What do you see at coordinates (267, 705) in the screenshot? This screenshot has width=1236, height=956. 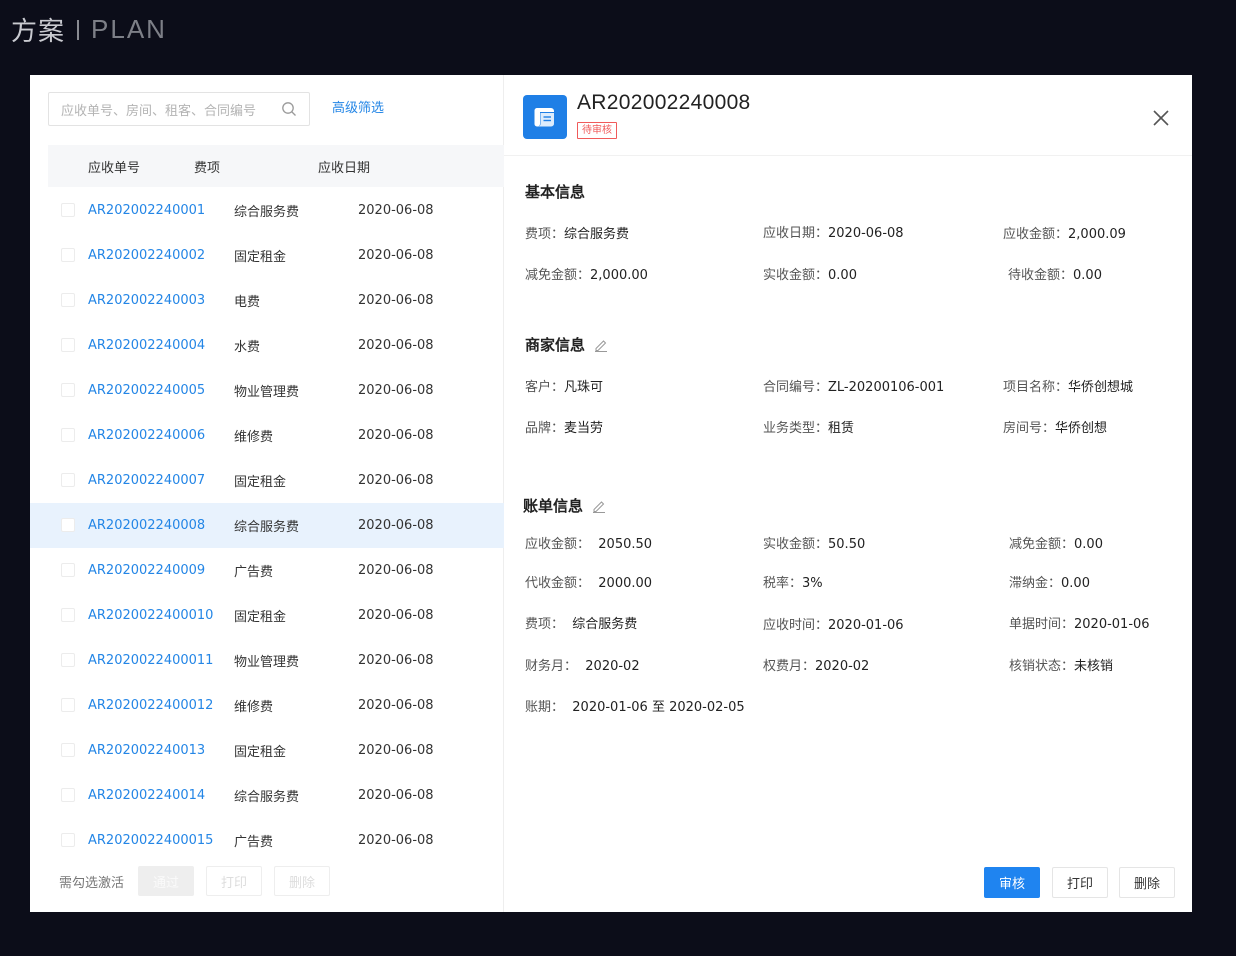 I see `table-row: AR2020022400012 维修费 2020-06-08` at bounding box center [267, 705].